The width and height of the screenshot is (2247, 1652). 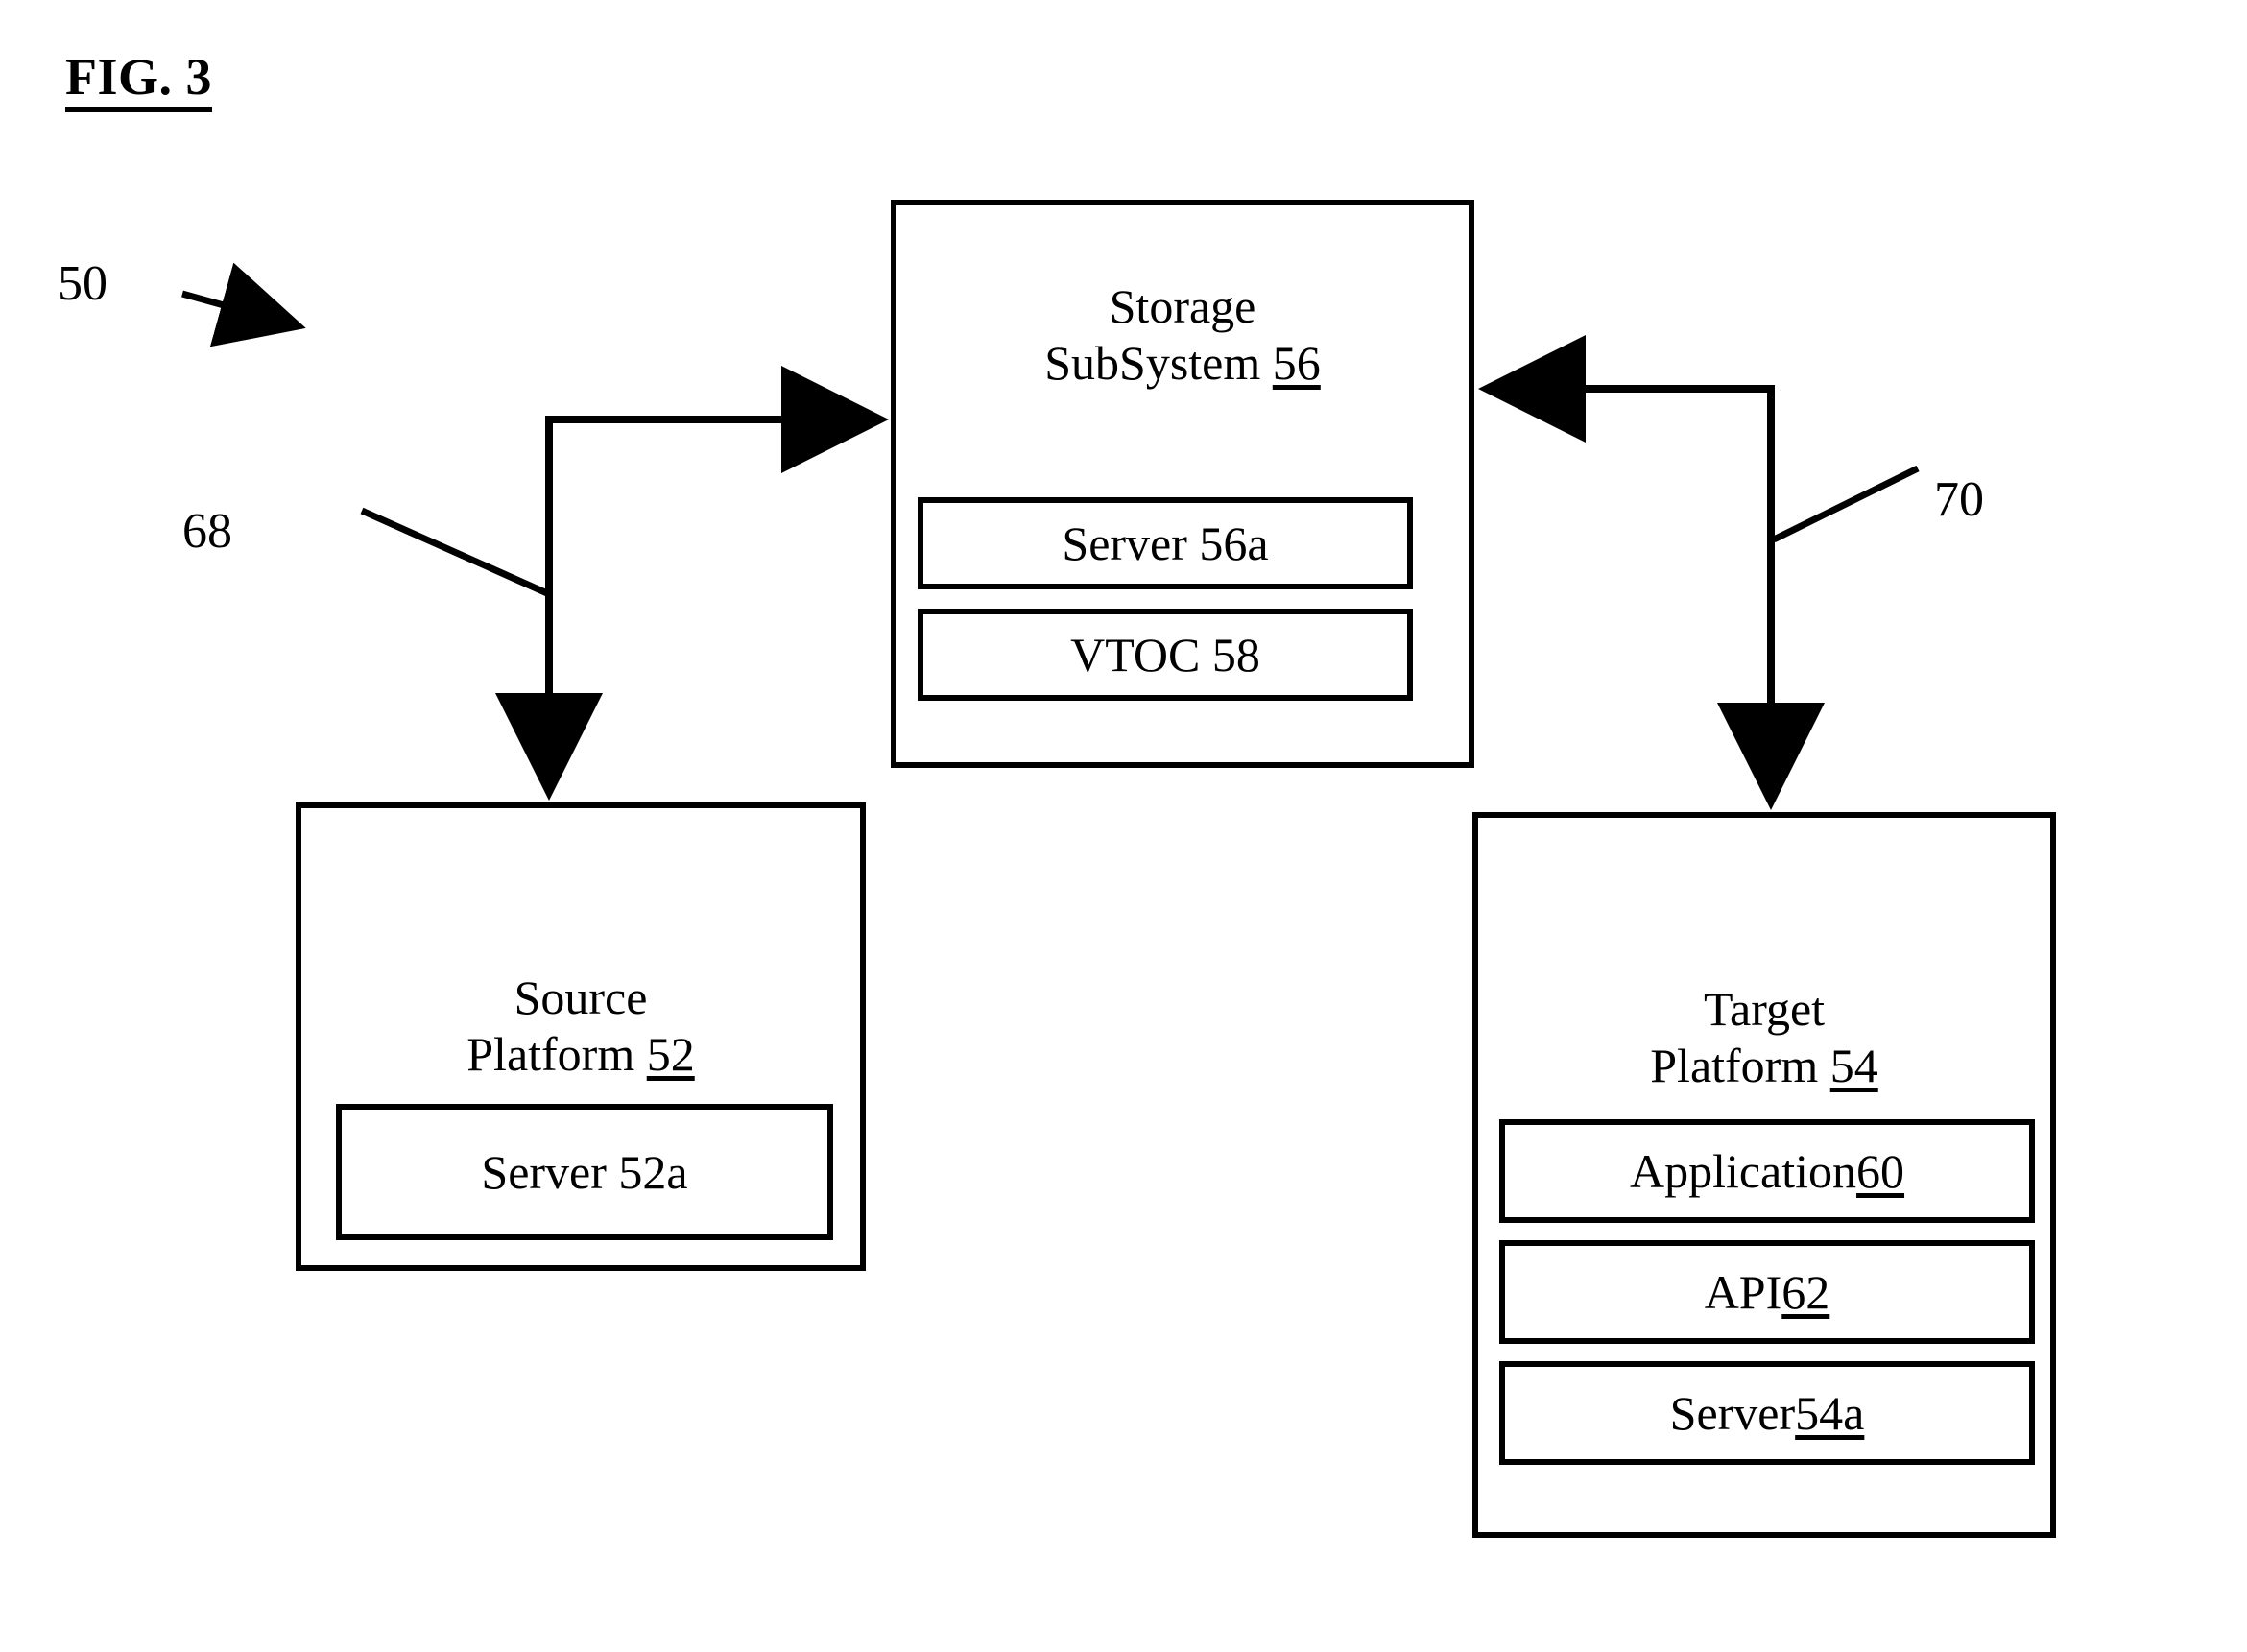 I want to click on storage-subsystem-ref: 56, so click(x=1296, y=363).